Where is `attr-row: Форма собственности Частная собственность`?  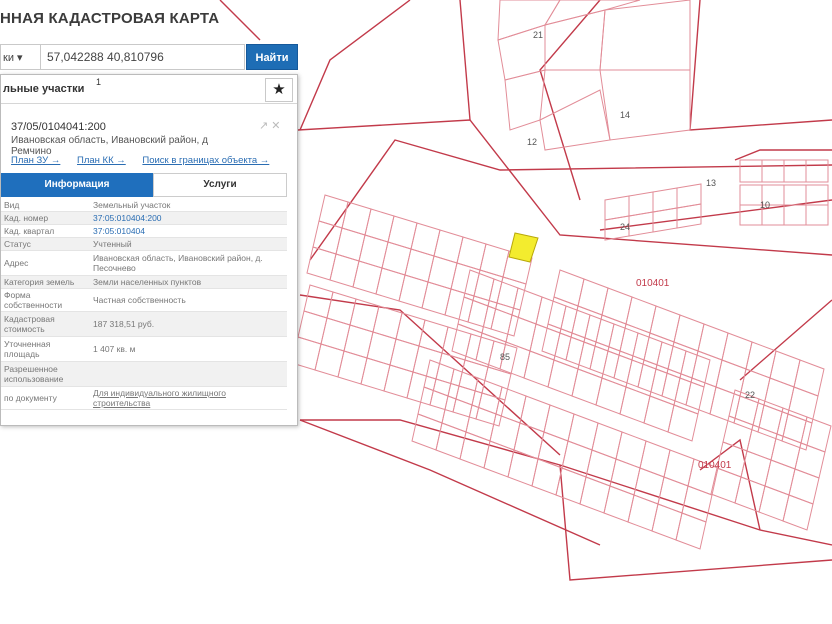 attr-row: Форма собственности Частная собственность is located at coordinates (144, 300).